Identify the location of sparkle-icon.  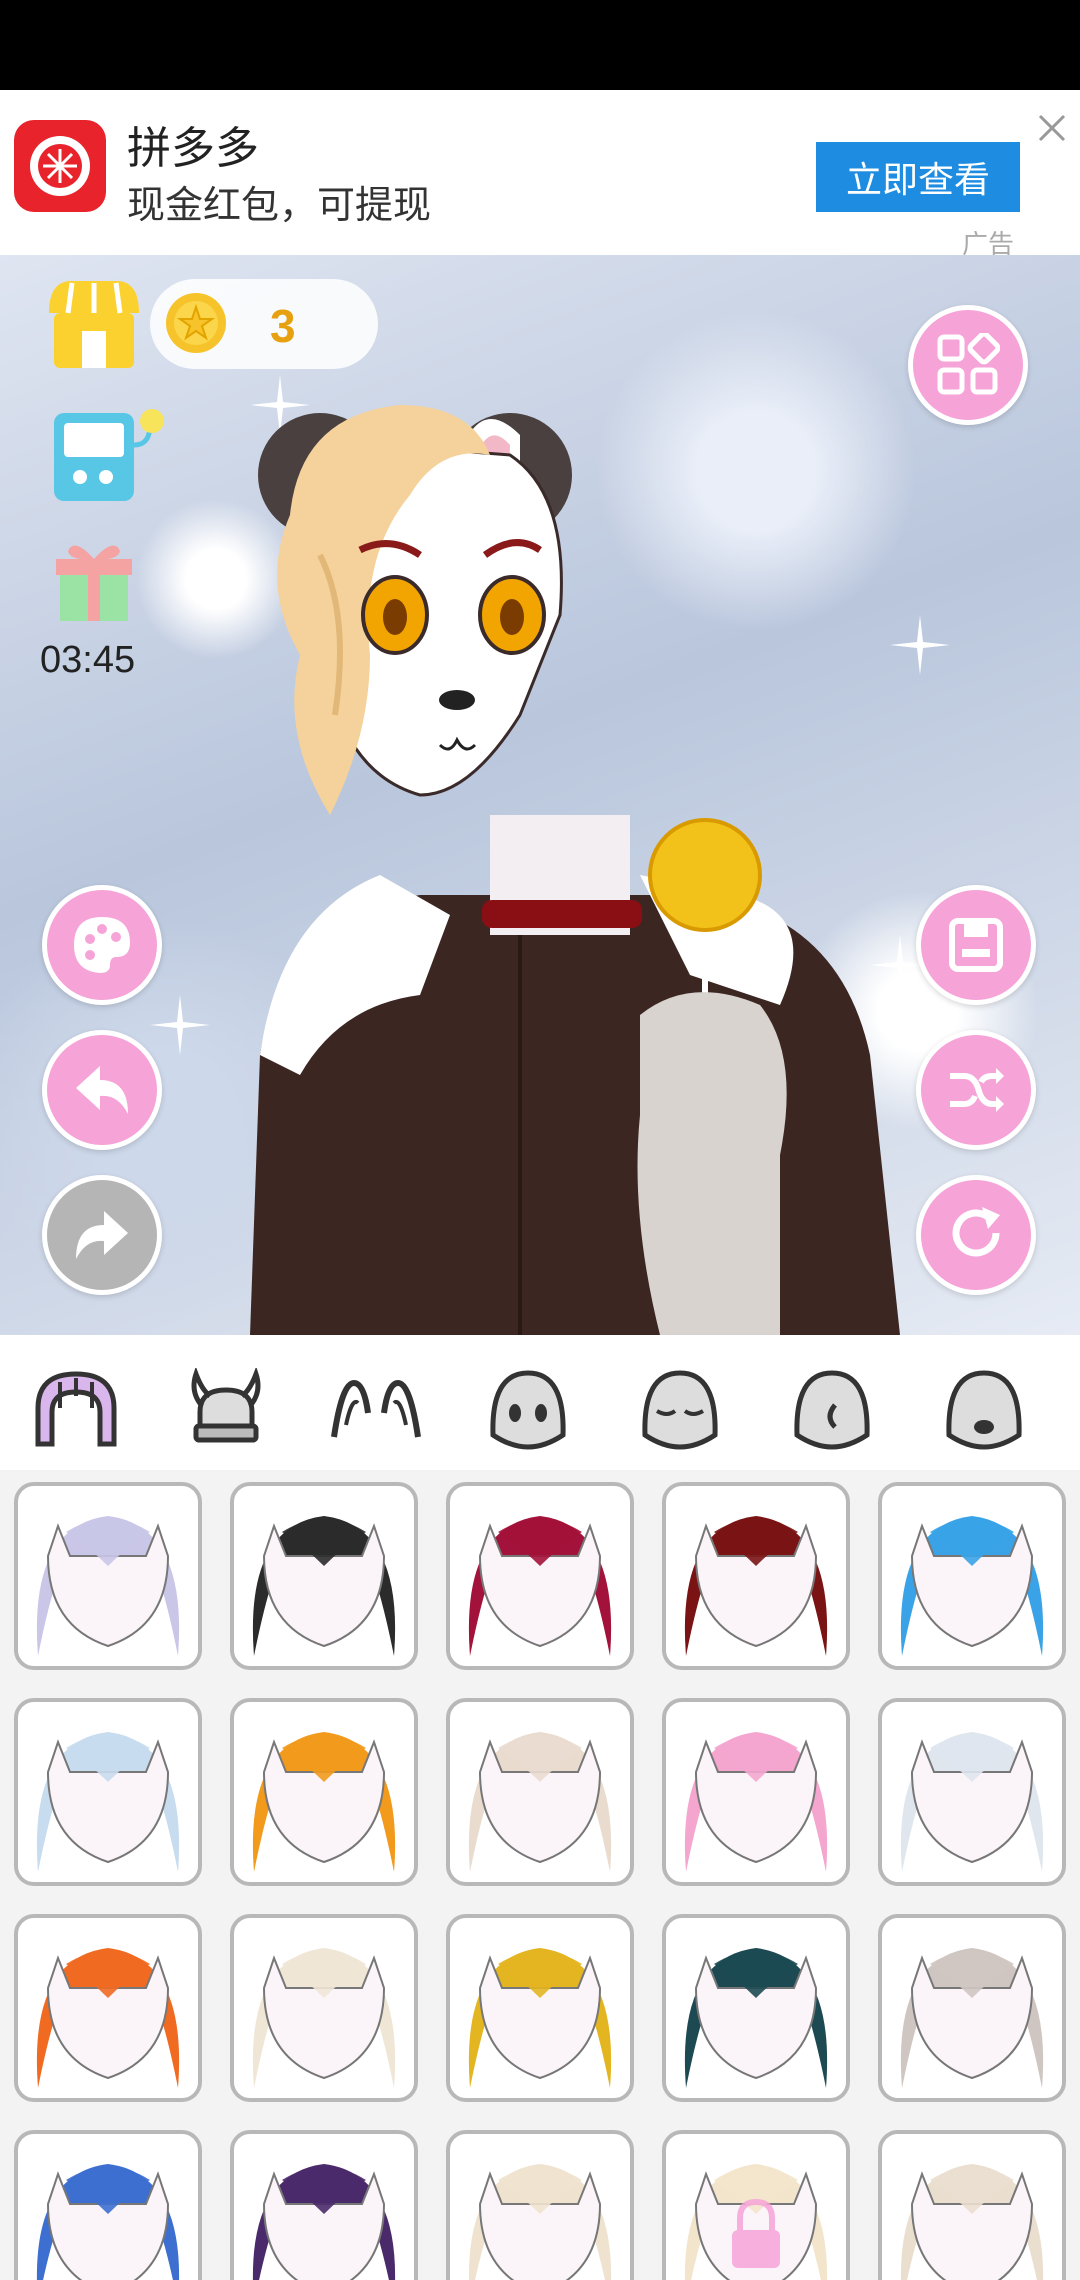
(180, 1025).